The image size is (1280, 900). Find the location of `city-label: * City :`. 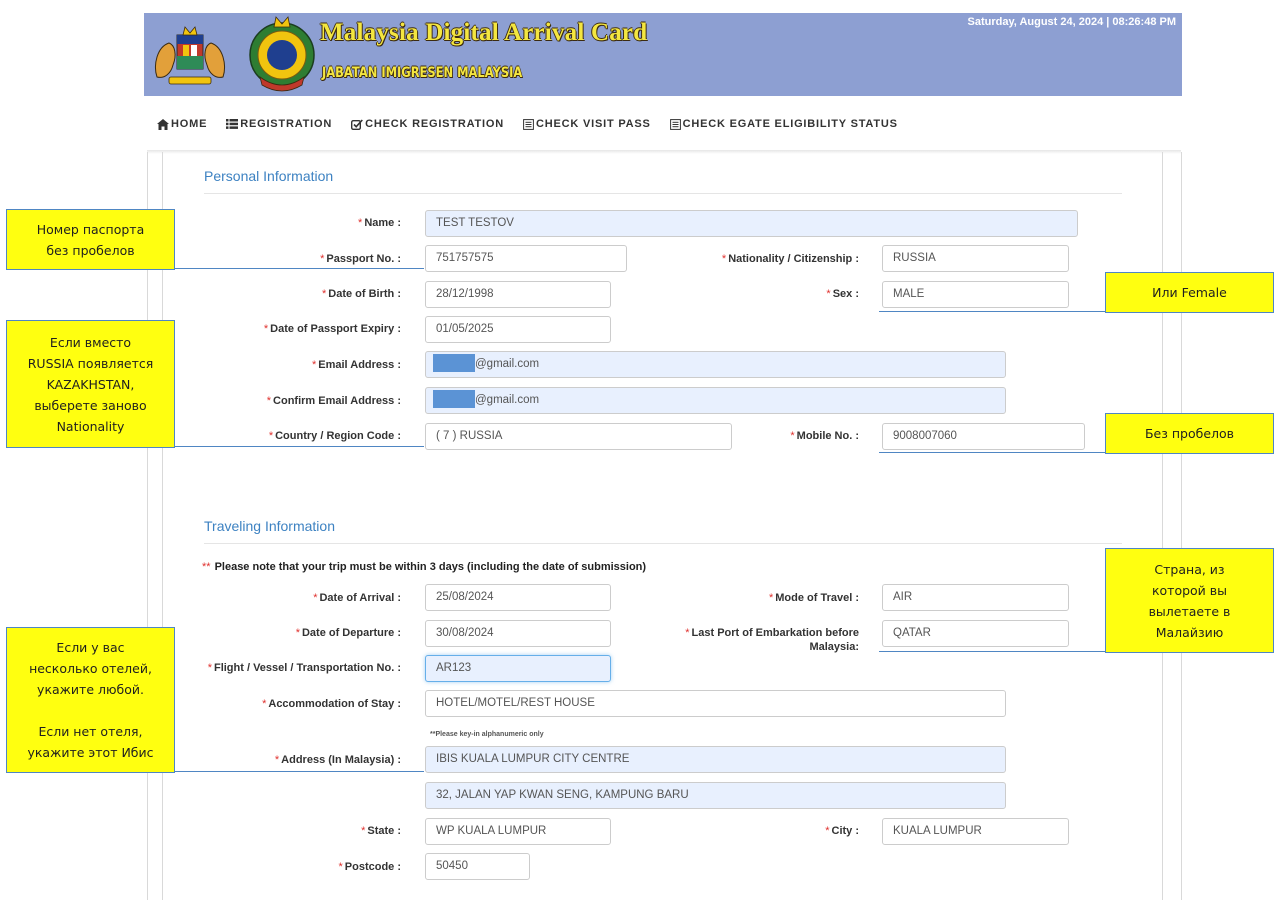

city-label: * City : is located at coordinates (842, 831).